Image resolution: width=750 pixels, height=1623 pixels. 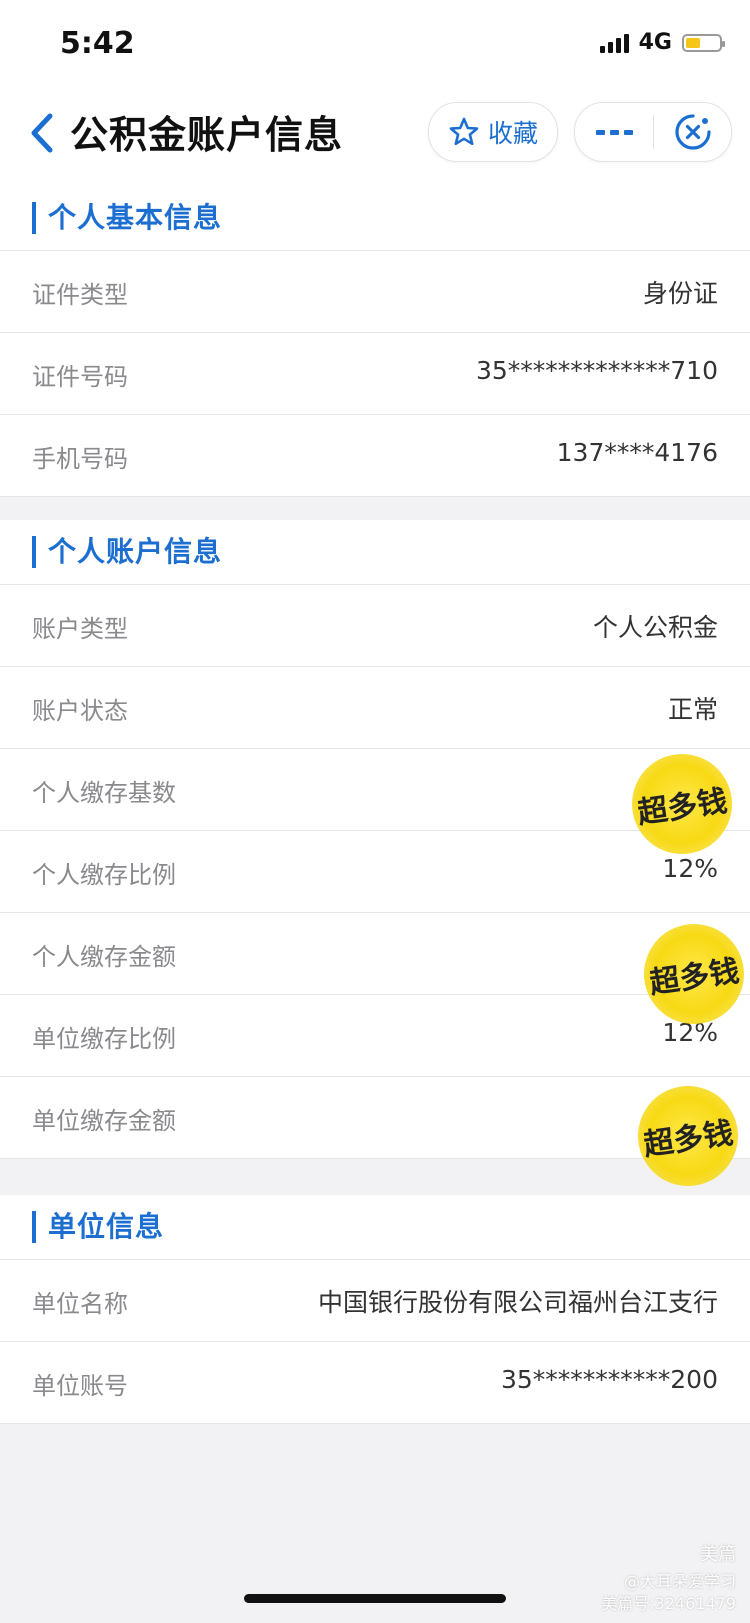 What do you see at coordinates (718, 1554) in the screenshot?
I see `watermark-brand: 美篇` at bounding box center [718, 1554].